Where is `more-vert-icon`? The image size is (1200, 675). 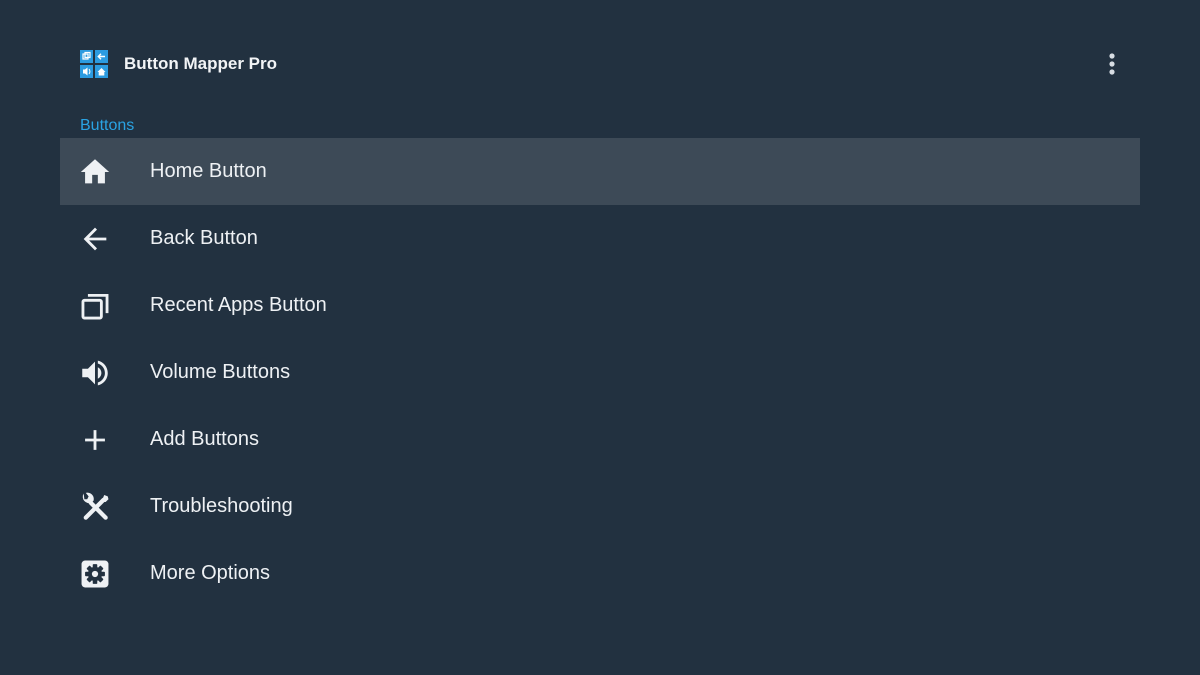 more-vert-icon is located at coordinates (1112, 64).